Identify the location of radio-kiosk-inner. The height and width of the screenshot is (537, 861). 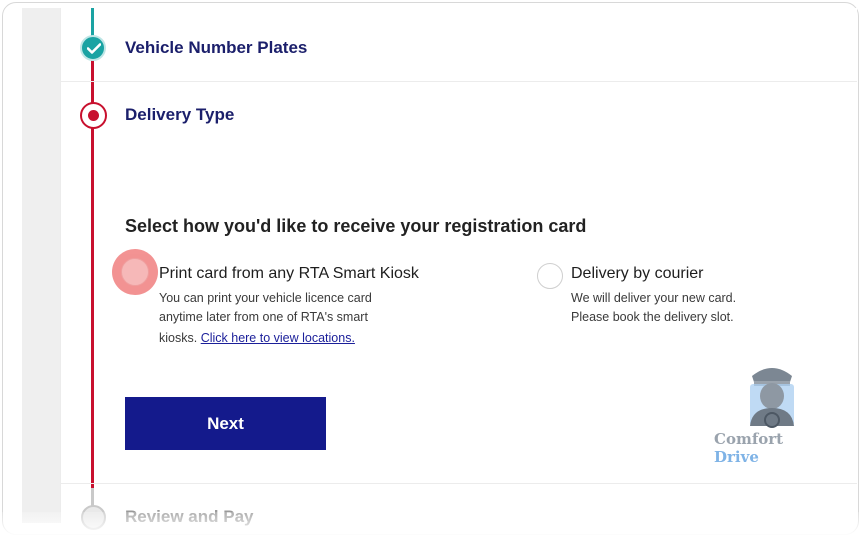
(135, 272).